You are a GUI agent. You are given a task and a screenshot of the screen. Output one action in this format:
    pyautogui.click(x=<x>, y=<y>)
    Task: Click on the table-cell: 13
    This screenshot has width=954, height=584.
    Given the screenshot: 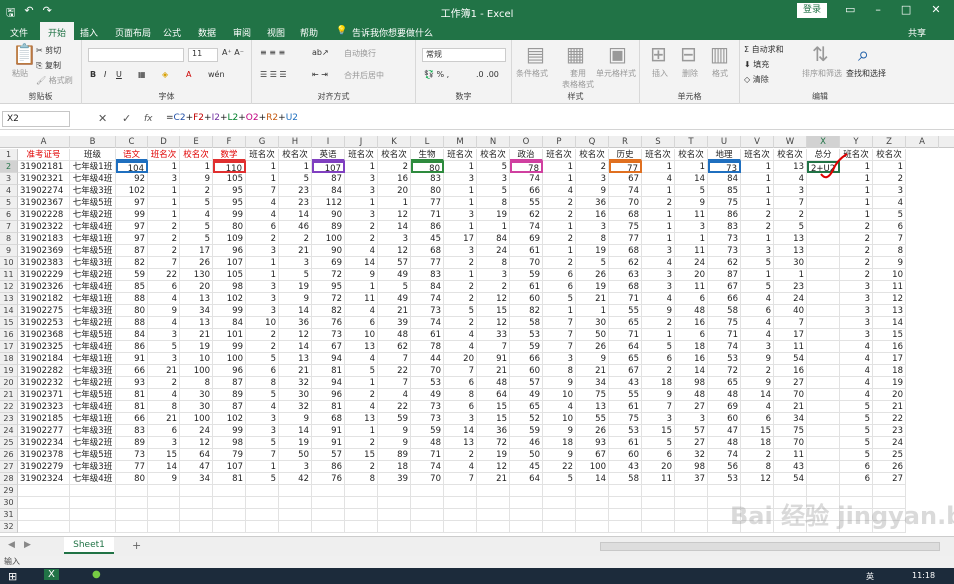 What is the action you would take?
    pyautogui.click(x=295, y=359)
    